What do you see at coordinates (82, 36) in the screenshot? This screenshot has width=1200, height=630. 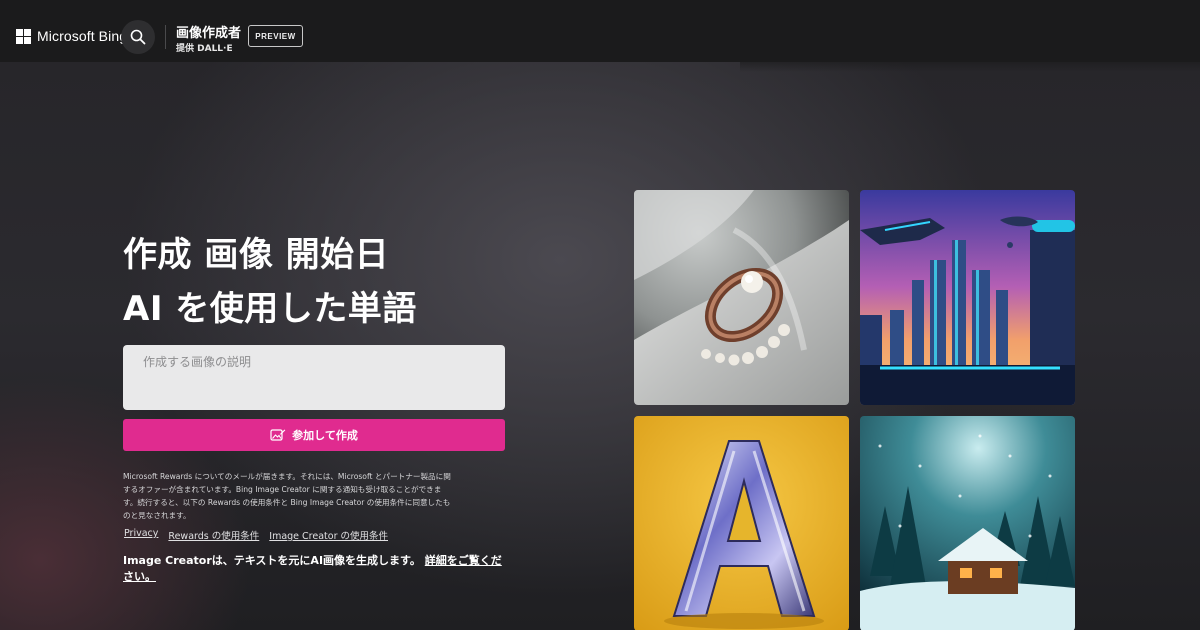 I see `brand-name: Microsoft Bing` at bounding box center [82, 36].